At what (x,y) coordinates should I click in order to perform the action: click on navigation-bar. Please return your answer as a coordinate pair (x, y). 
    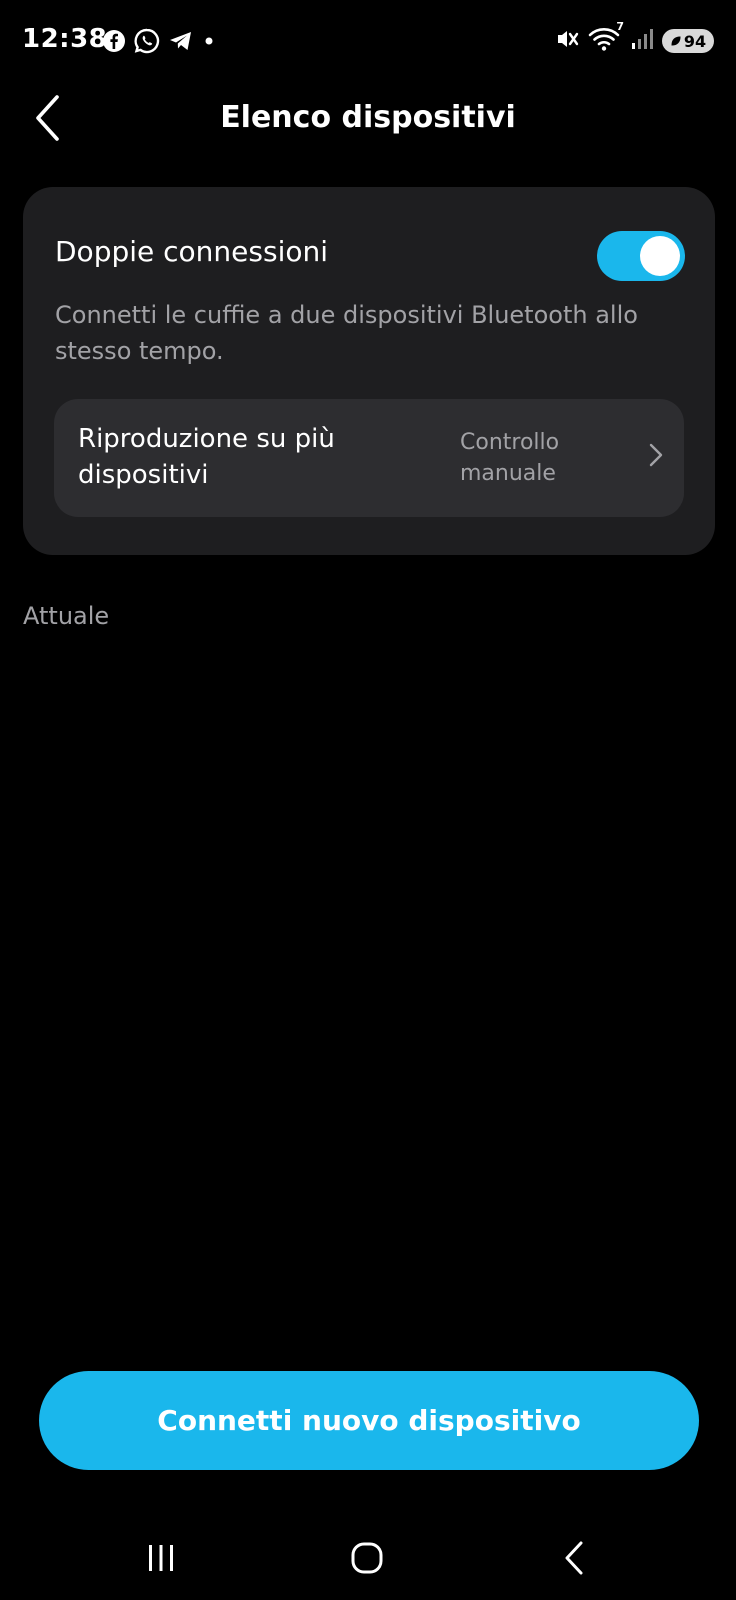
    Looking at the image, I should click on (368, 1560).